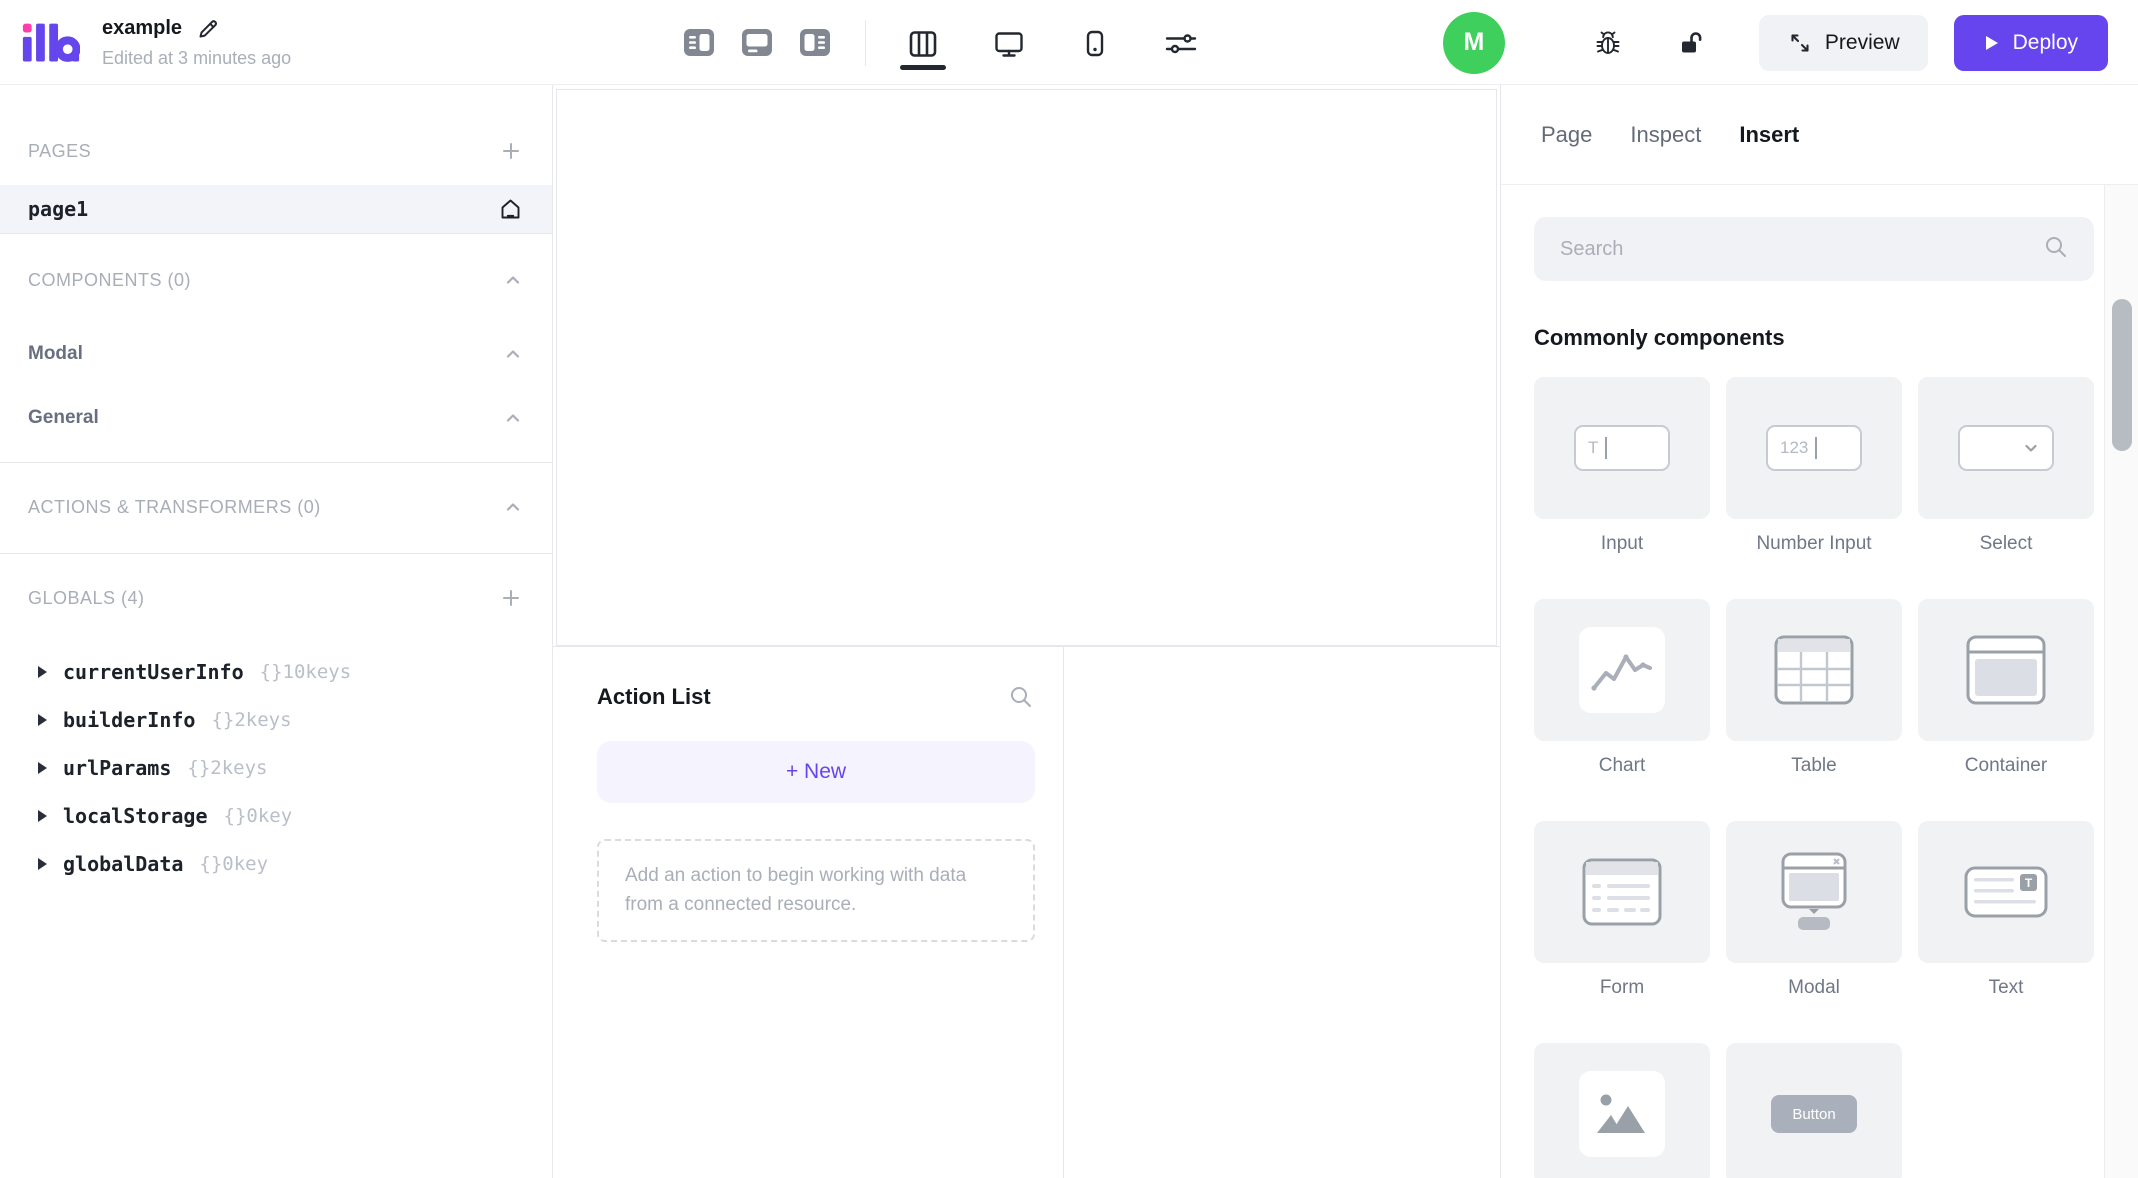  What do you see at coordinates (1814, 448) in the screenshot?
I see `number-input-icon: 123` at bounding box center [1814, 448].